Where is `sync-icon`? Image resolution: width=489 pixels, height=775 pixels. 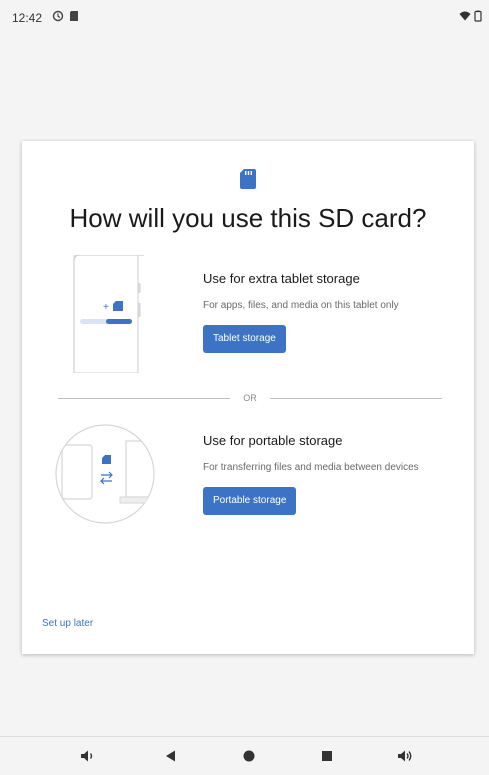
sync-icon is located at coordinates (58, 16).